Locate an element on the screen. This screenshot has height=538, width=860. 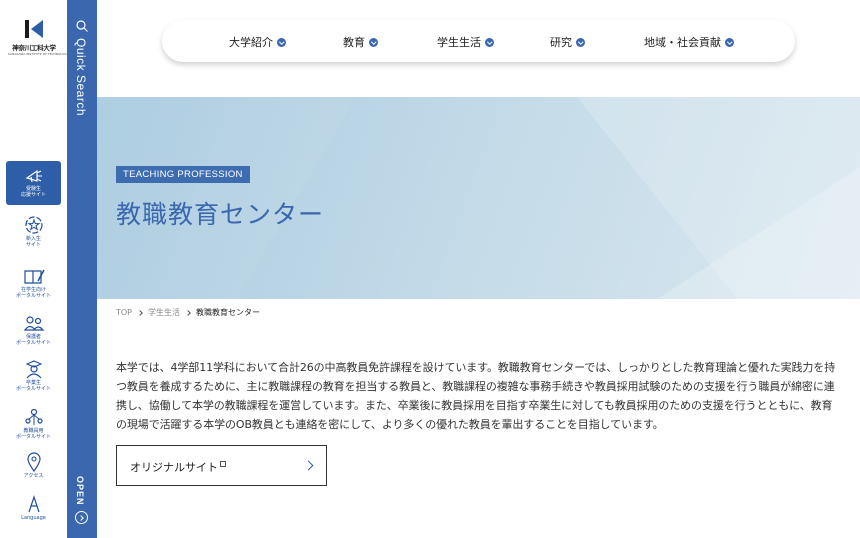
parents-icon is located at coordinates (34, 323).